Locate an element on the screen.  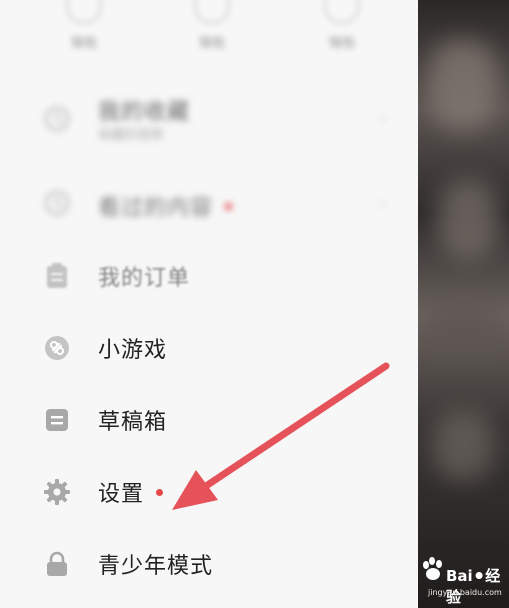
quick-actions-row: 钱包 钱包 钱包 is located at coordinates (209, 30).